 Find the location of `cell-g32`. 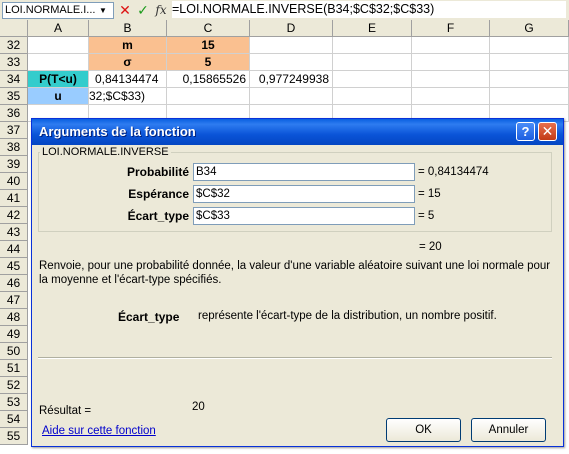

cell-g32 is located at coordinates (529, 45).